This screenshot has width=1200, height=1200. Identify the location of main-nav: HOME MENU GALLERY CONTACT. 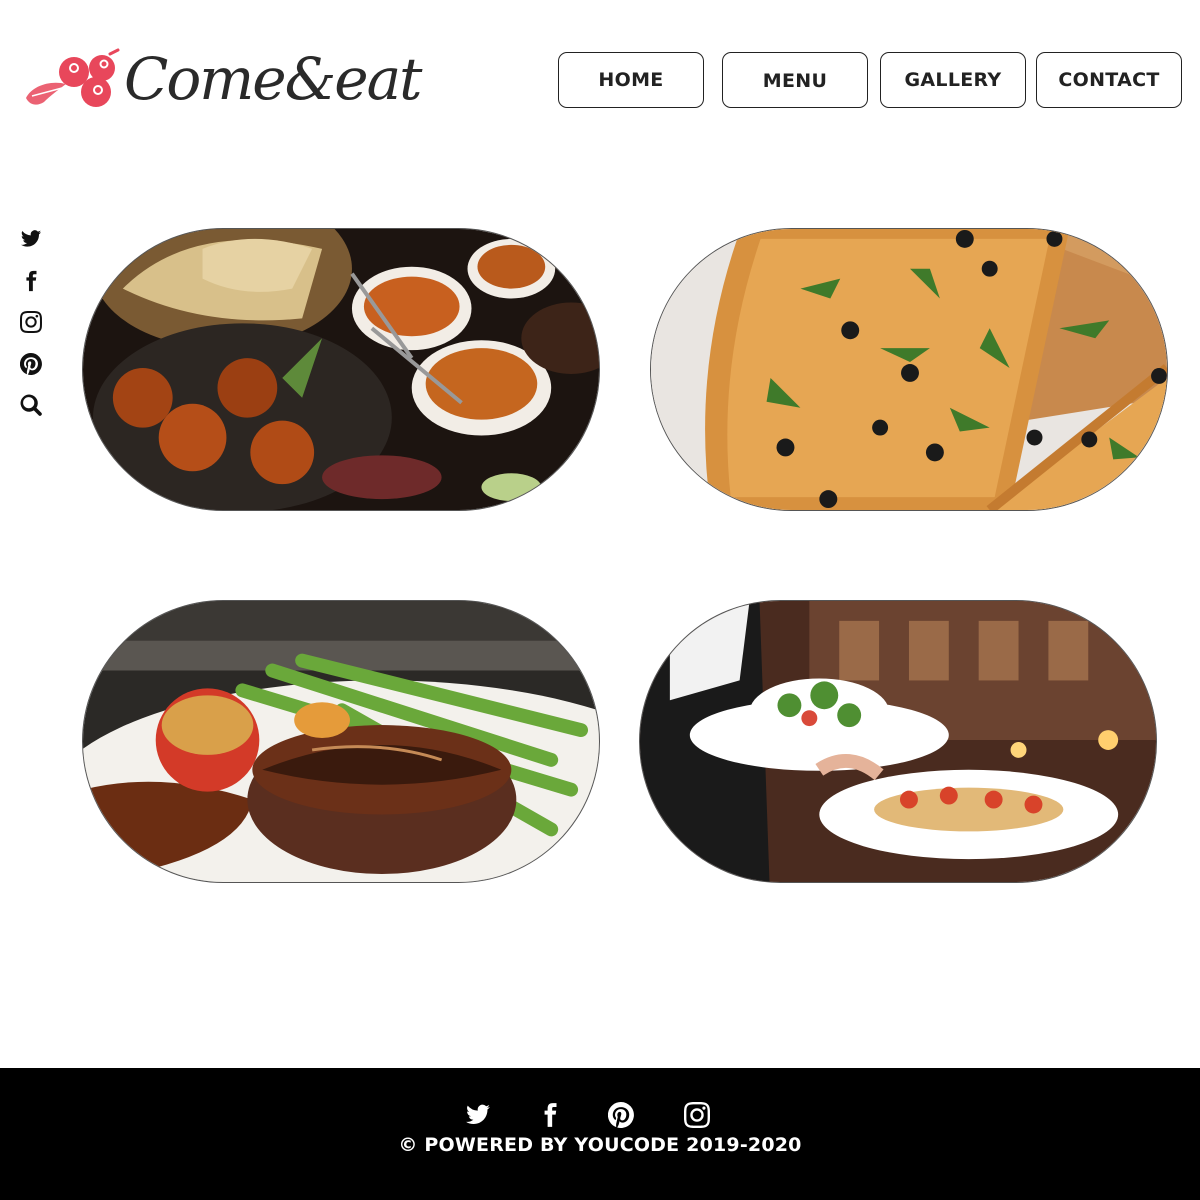
(600, 80).